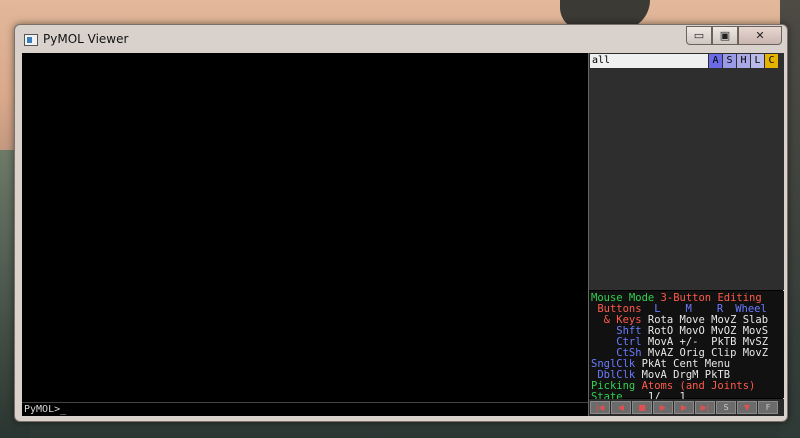  I want to click on maximize-button: ▣, so click(725, 35).